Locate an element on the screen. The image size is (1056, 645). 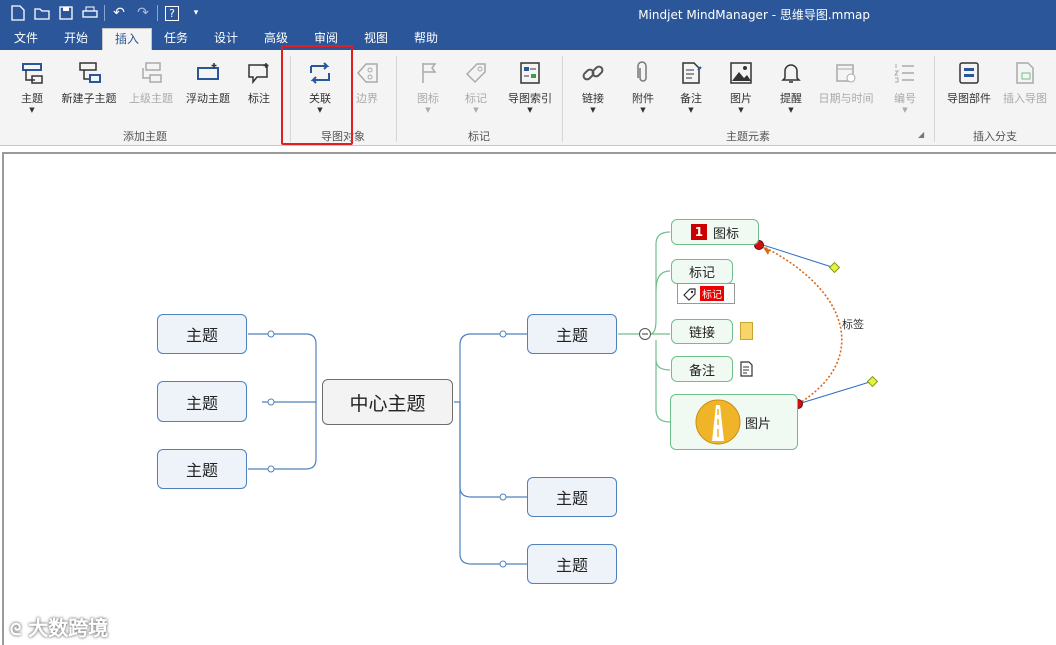
map-parts-icon is located at coordinates (969, 73).